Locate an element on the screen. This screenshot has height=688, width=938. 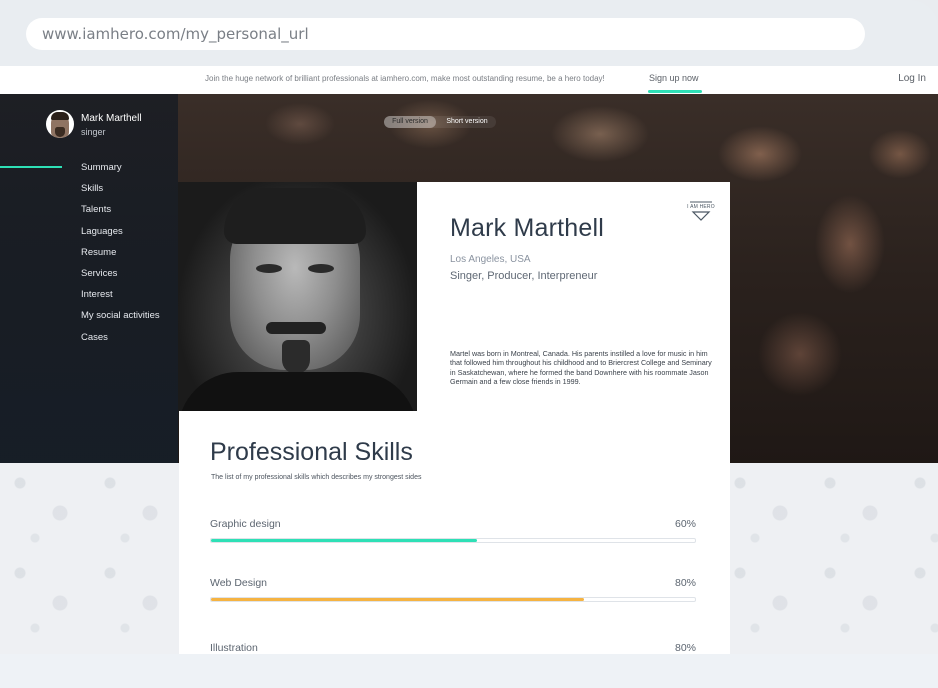
sidebar-item-services: Services is located at coordinates (120, 278).